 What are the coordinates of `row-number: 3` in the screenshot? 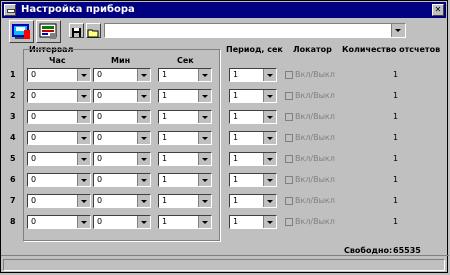 It's located at (13, 116).